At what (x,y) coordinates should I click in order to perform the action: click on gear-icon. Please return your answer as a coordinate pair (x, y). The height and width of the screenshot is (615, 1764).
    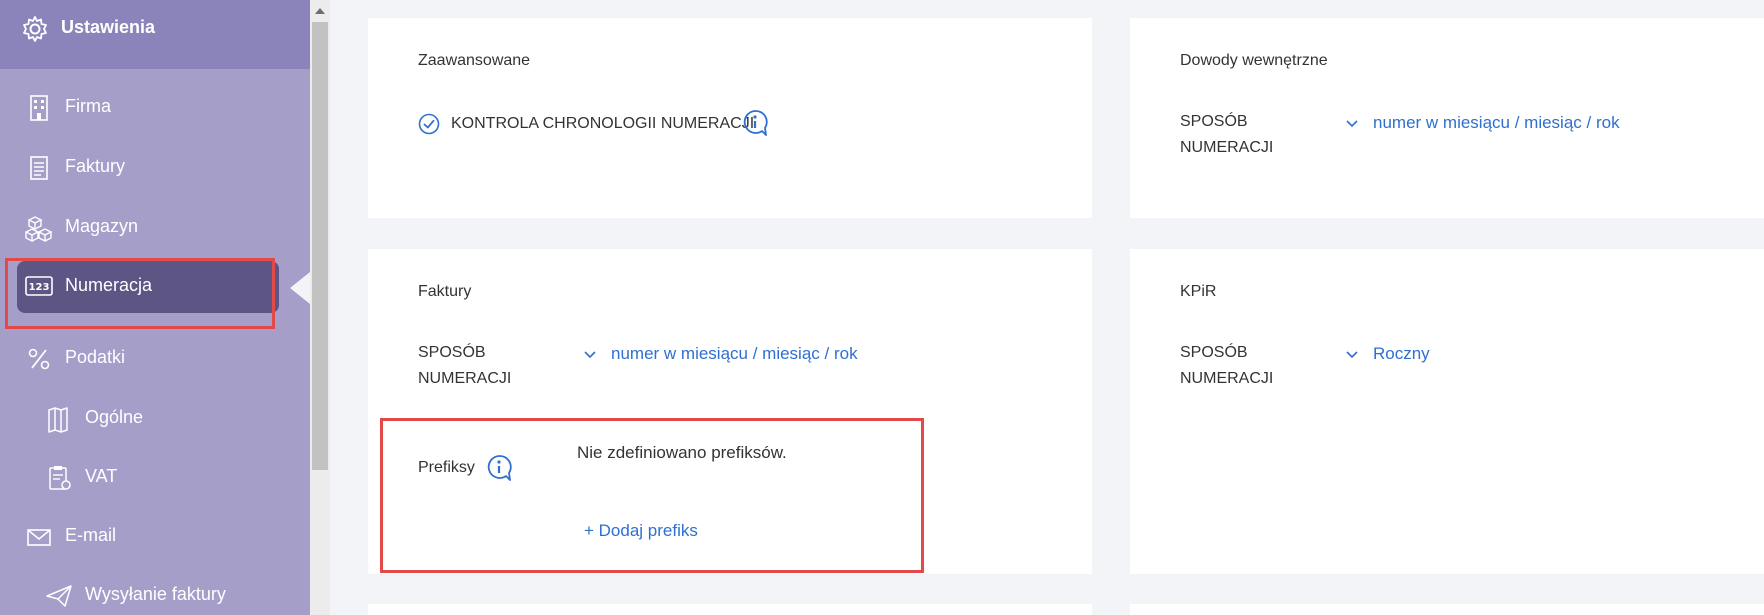
    Looking at the image, I should click on (35, 29).